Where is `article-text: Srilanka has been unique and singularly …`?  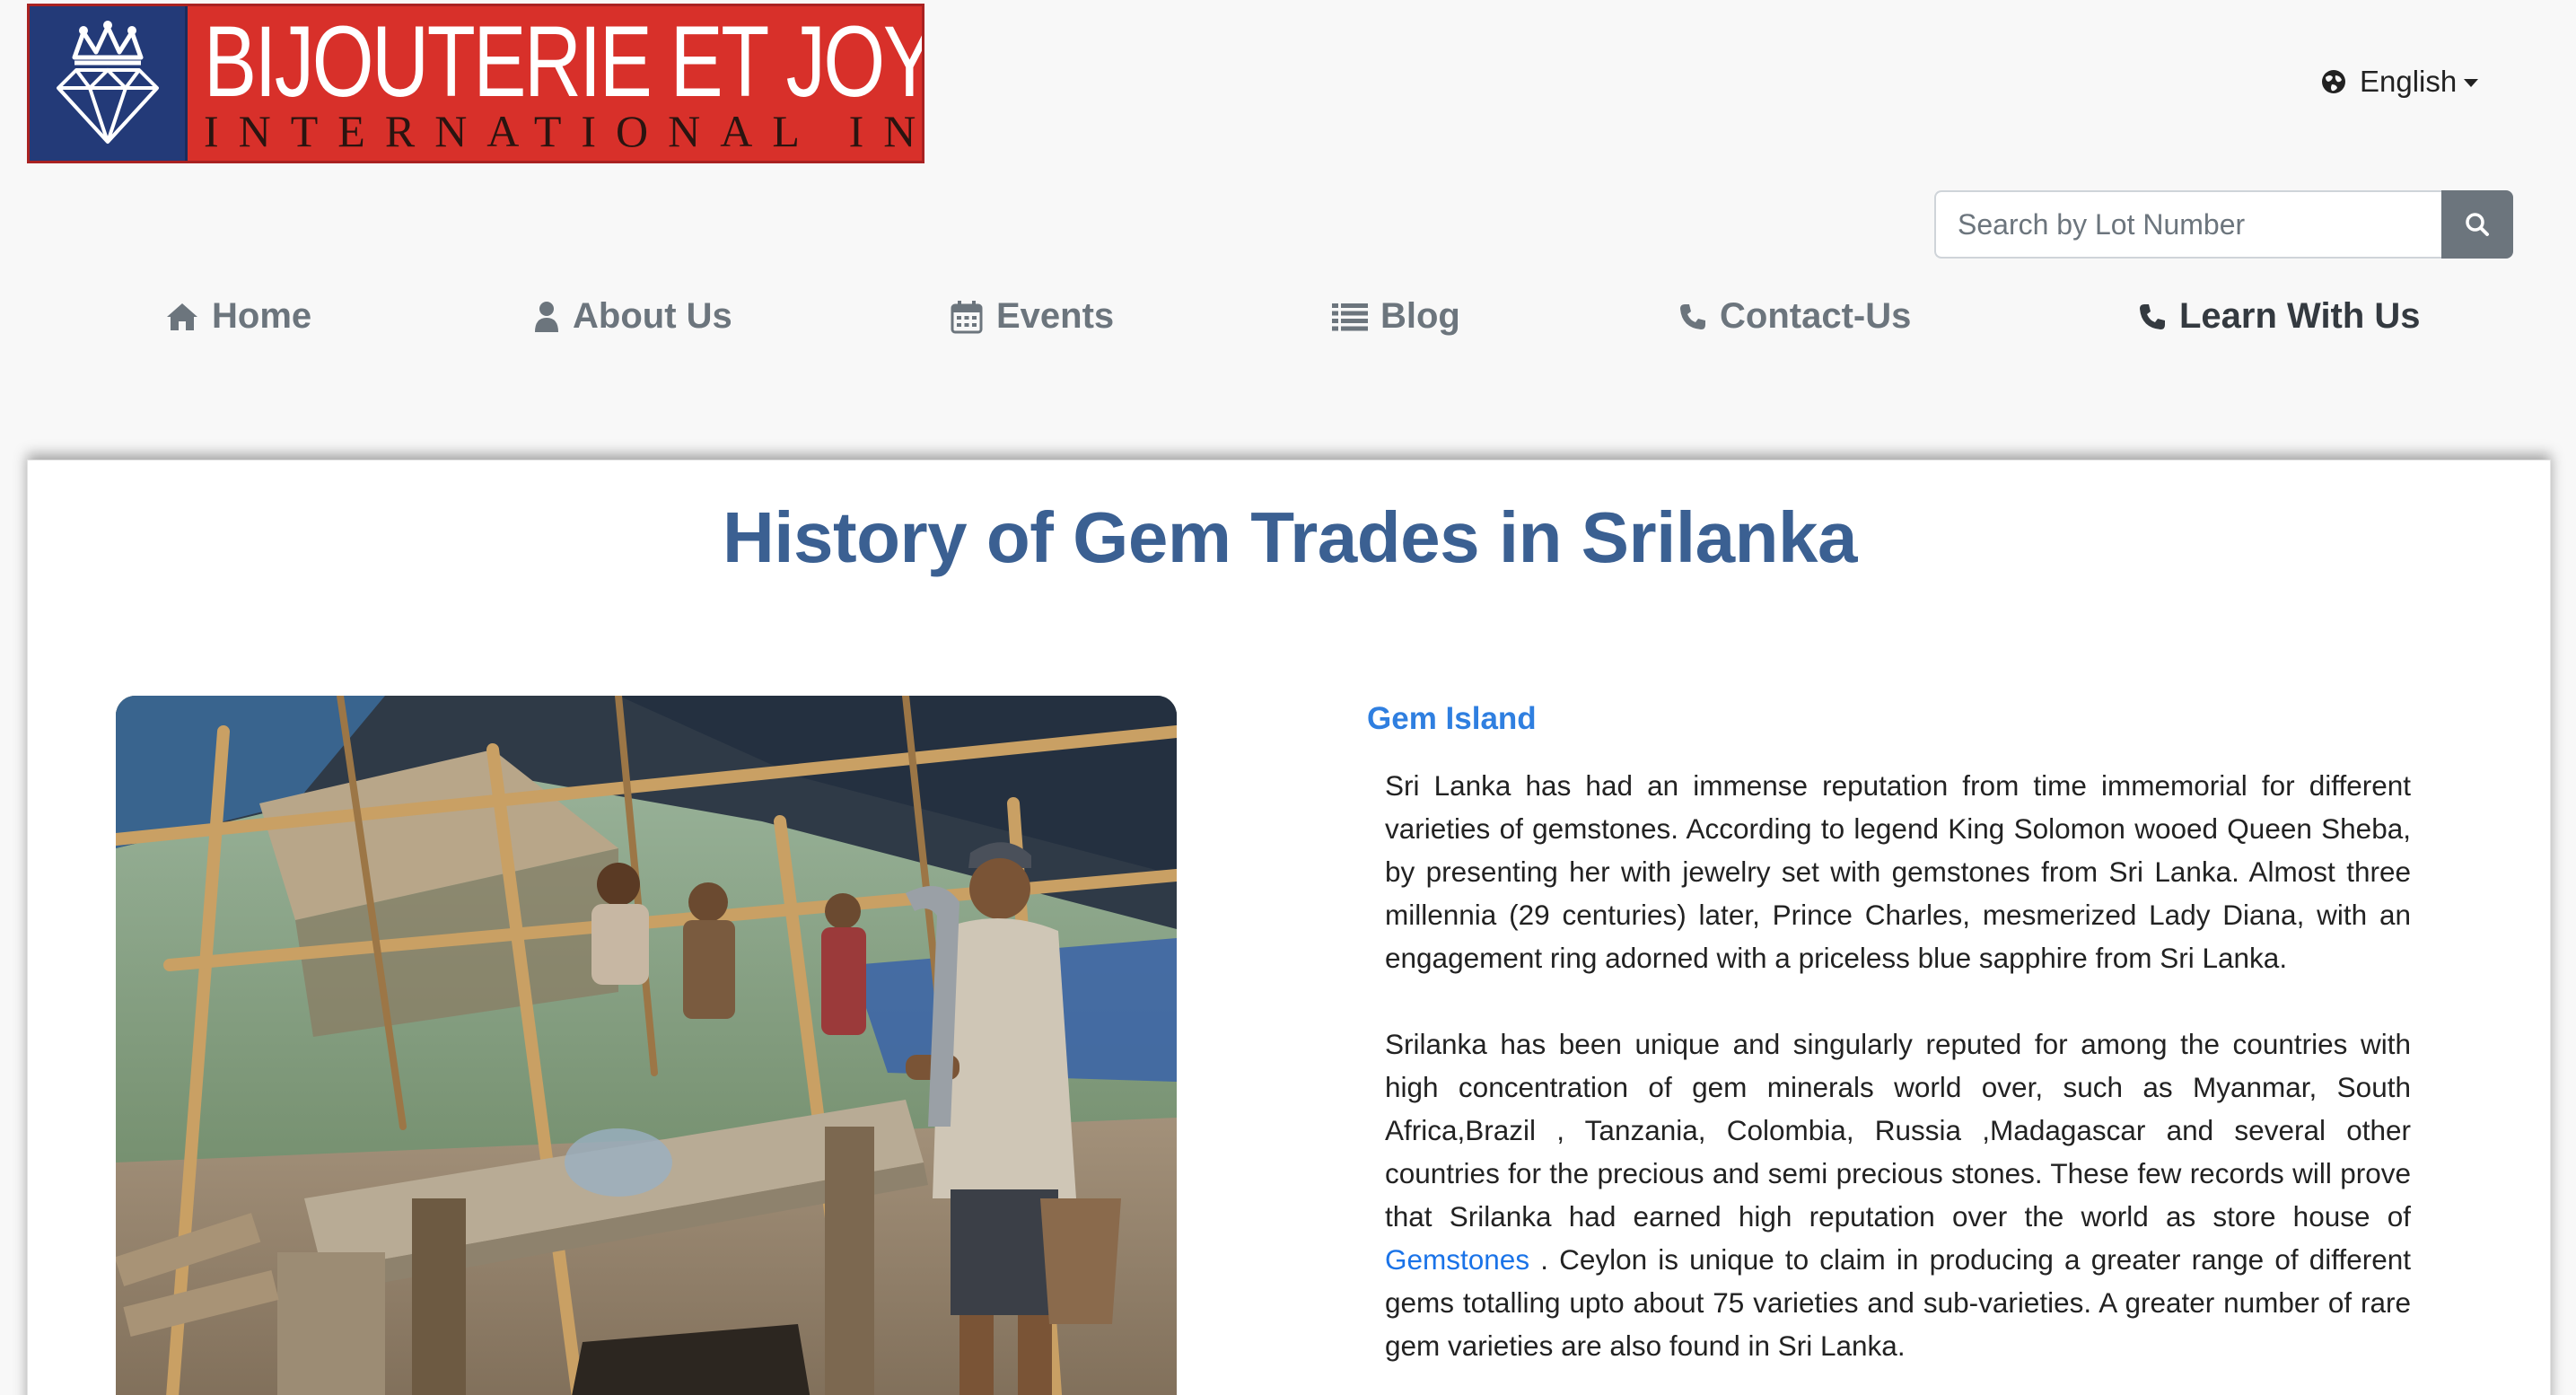 article-text: Srilanka has been unique and singularly … is located at coordinates (1898, 1130).